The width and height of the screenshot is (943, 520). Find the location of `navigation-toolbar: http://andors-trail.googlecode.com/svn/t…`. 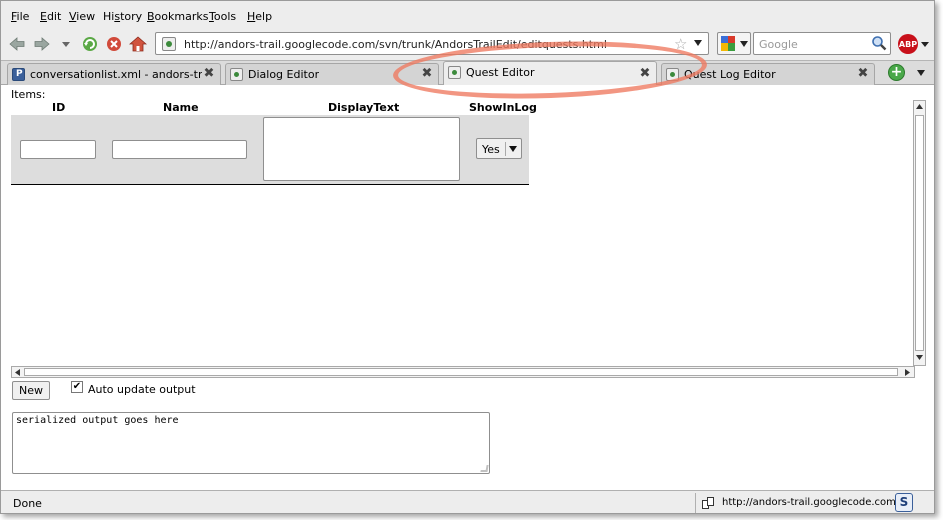

navigation-toolbar: http://andors-trail.googlecode.com/svn/t… is located at coordinates (467, 44).